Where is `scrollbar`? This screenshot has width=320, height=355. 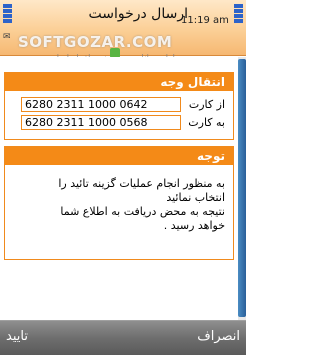
scrollbar is located at coordinates (242, 188).